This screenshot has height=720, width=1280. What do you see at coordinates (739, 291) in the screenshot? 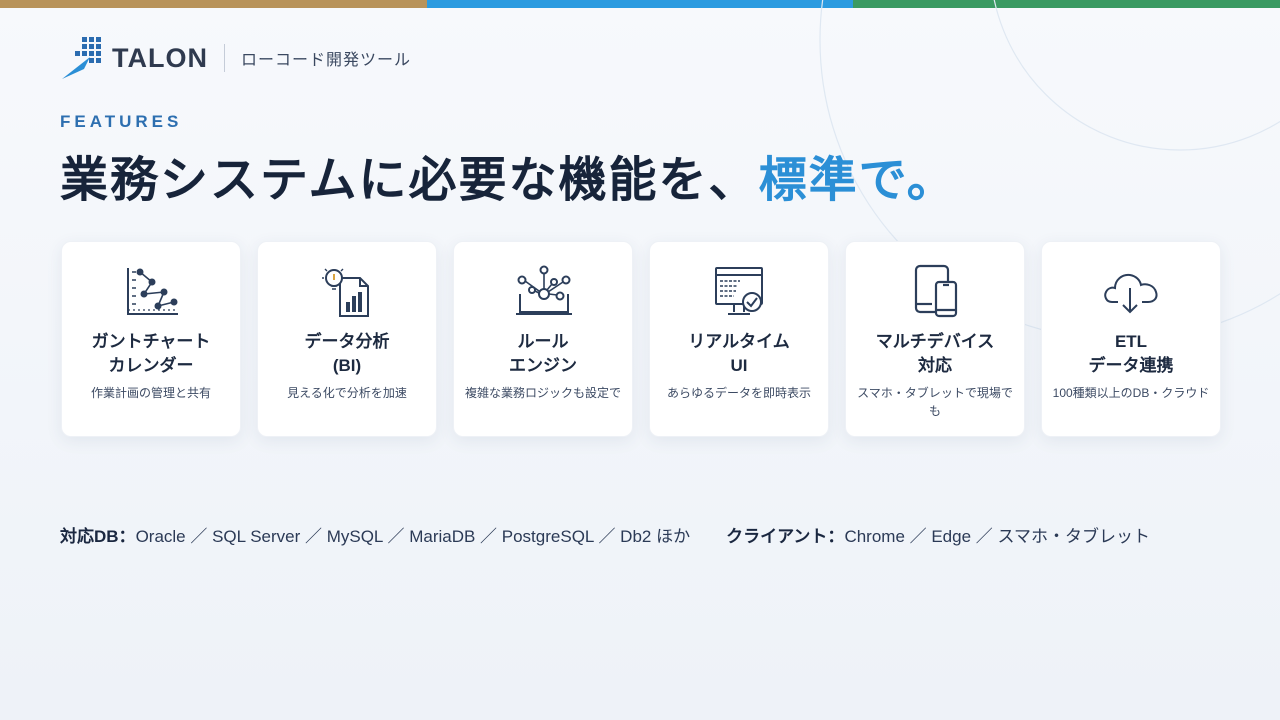
I see `realtime-ui-icon` at bounding box center [739, 291].